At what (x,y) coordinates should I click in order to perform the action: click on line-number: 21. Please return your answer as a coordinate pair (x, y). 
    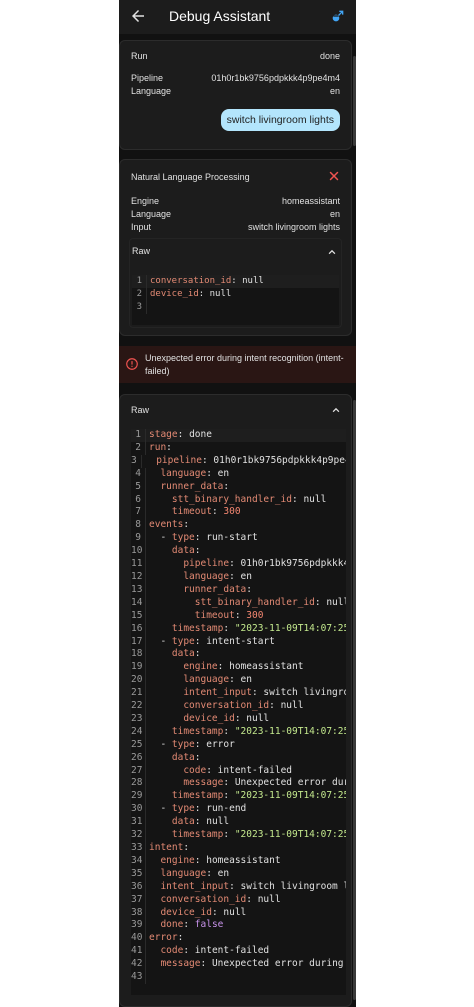
    Looking at the image, I should click on (137, 693).